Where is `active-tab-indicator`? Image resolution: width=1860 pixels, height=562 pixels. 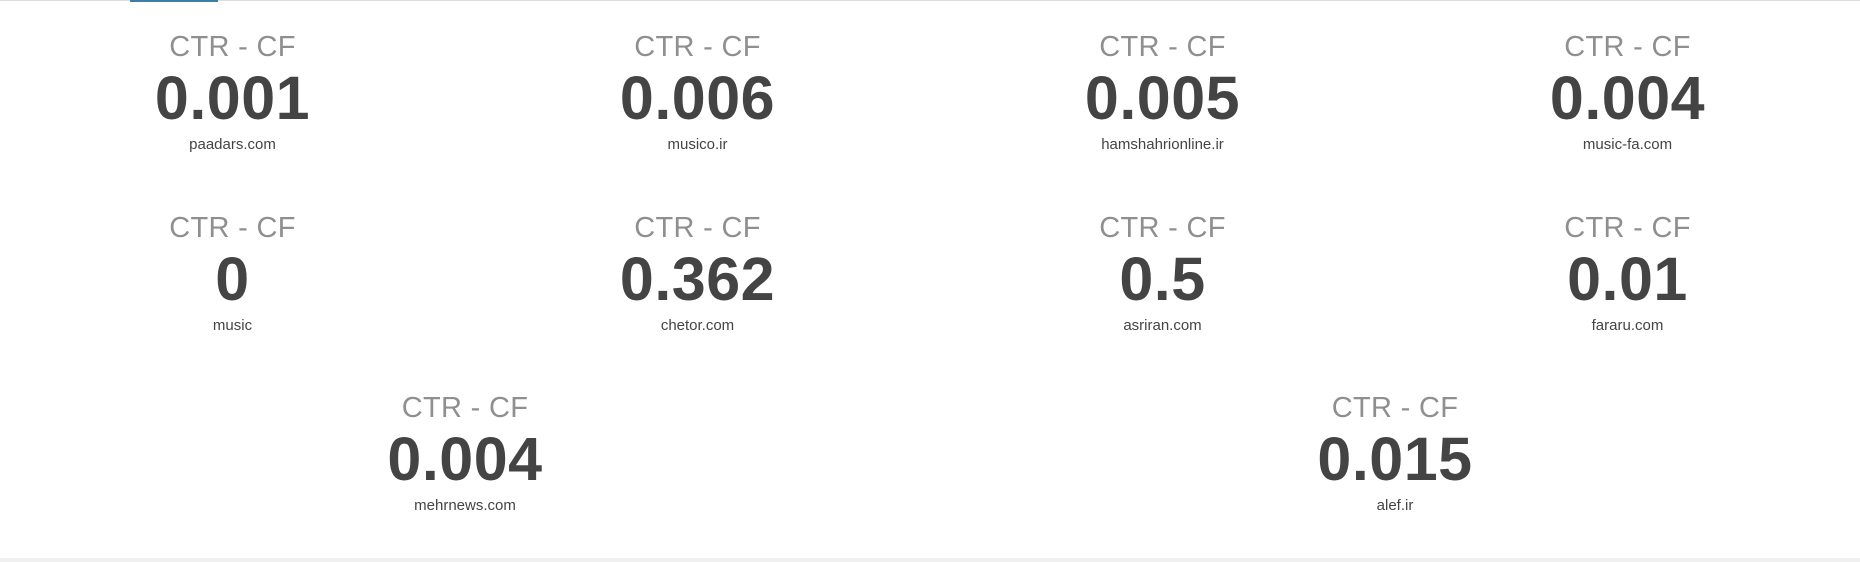 active-tab-indicator is located at coordinates (174, 1).